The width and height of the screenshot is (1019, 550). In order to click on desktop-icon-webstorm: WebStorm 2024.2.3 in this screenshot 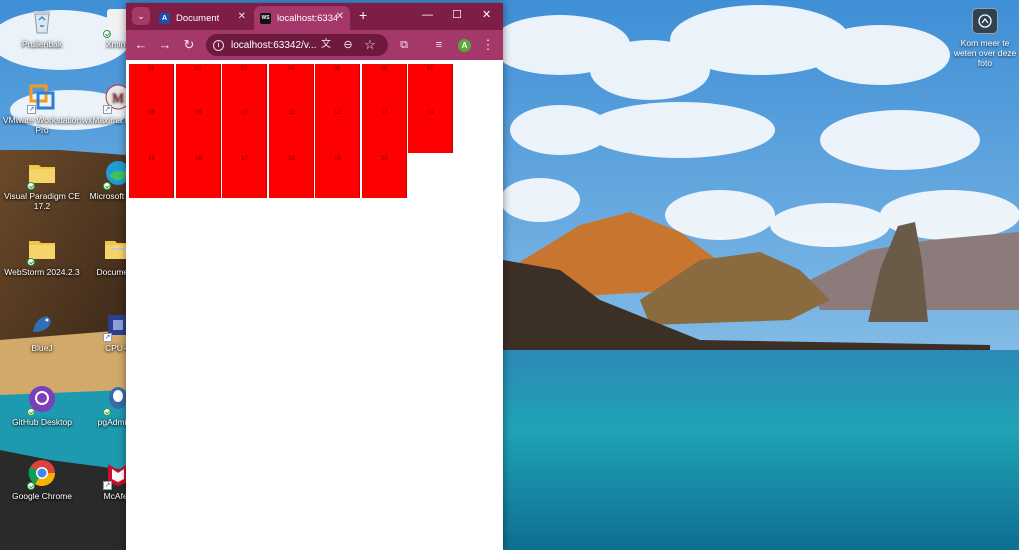, I will do `click(42, 255)`.